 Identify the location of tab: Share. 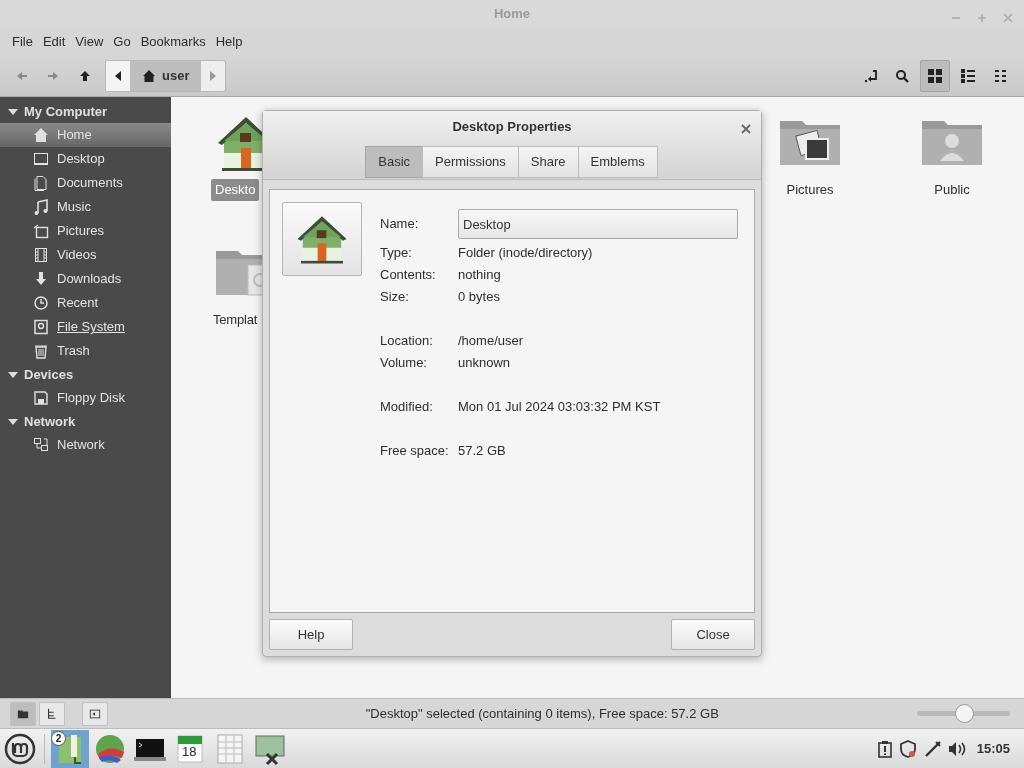
(548, 161).